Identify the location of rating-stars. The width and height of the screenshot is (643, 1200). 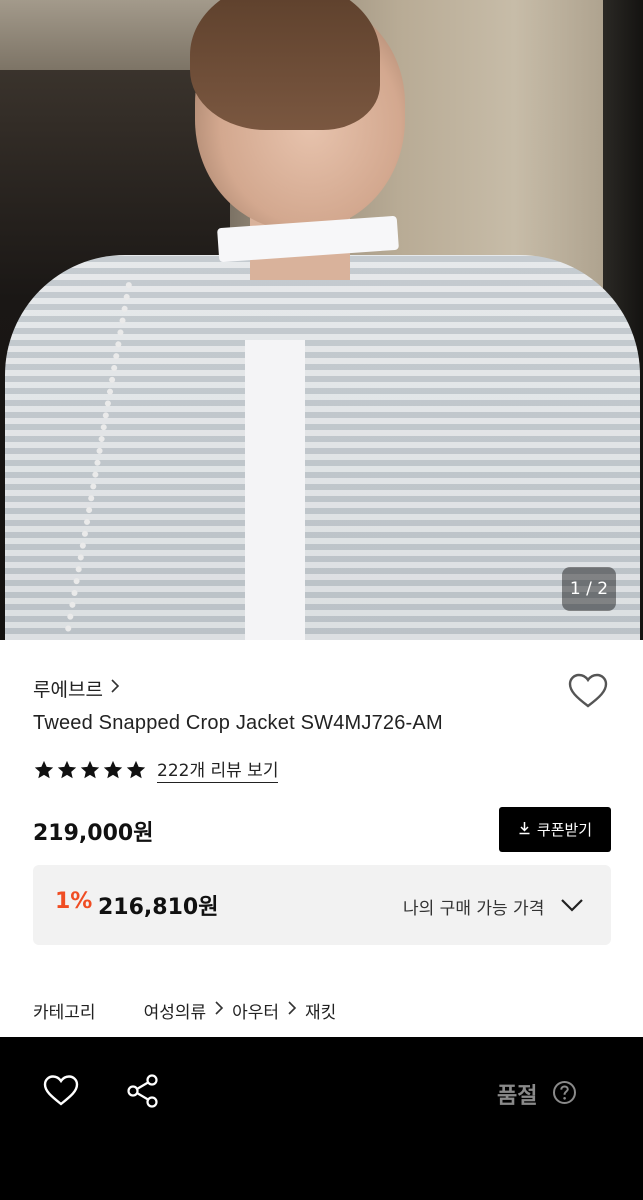
(90, 770).